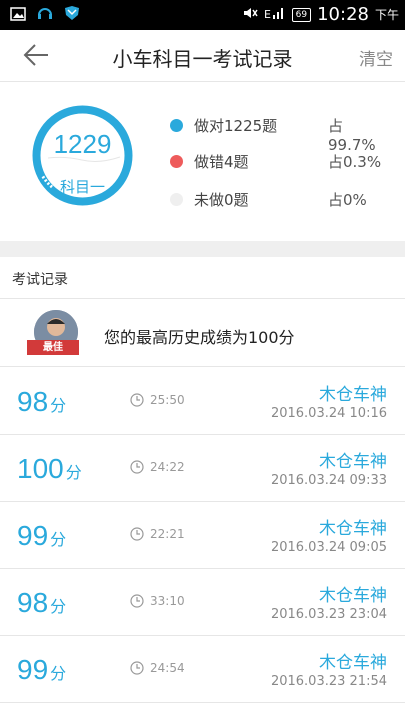 The height and width of the screenshot is (720, 405). Describe the element at coordinates (202, 468) in the screenshot. I see `list-item: 100 分 24:22 木仓车神 2016.03.24 09:33` at that location.